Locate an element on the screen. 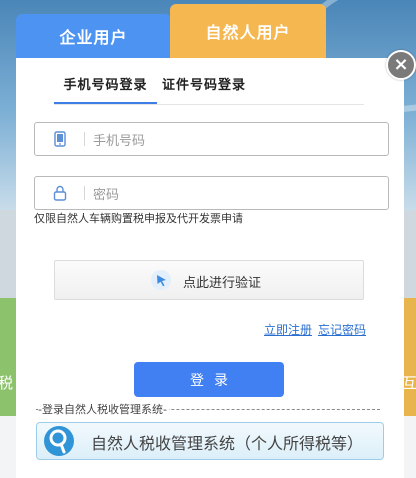 This screenshot has height=478, width=416. forgot-password-link: 忘记密码 is located at coordinates (342, 329).